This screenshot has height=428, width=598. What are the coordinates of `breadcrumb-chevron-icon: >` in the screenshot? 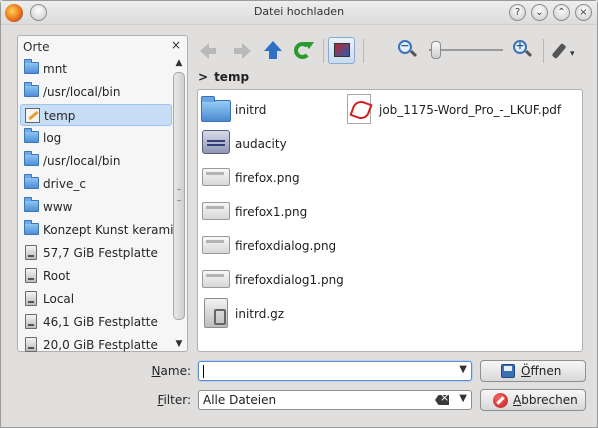 It's located at (203, 77).